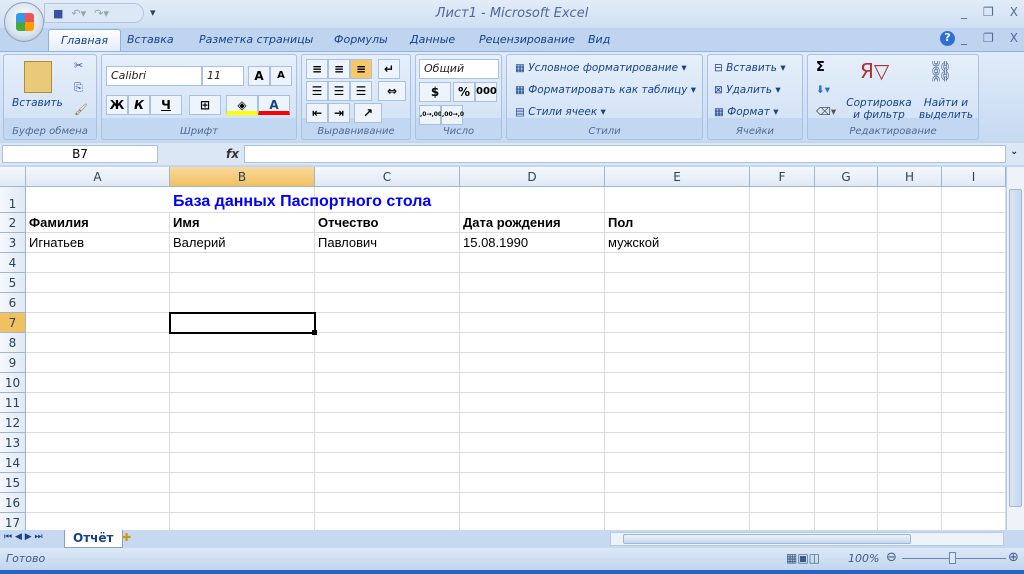 Image resolution: width=1024 pixels, height=574 pixels. What do you see at coordinates (782, 403) in the screenshot?
I see `cell-F11` at bounding box center [782, 403].